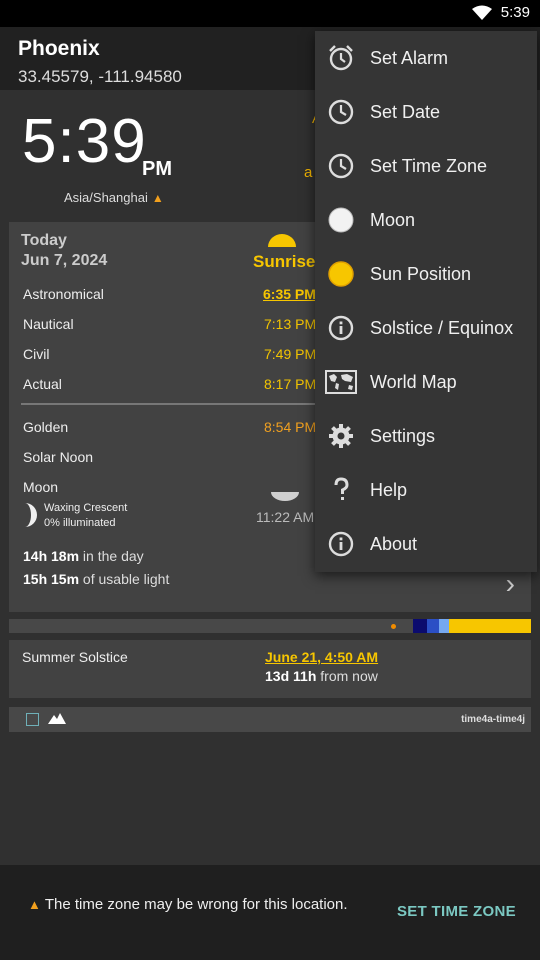  I want to click on menu-item-sun-position: Sun Position, so click(426, 274).